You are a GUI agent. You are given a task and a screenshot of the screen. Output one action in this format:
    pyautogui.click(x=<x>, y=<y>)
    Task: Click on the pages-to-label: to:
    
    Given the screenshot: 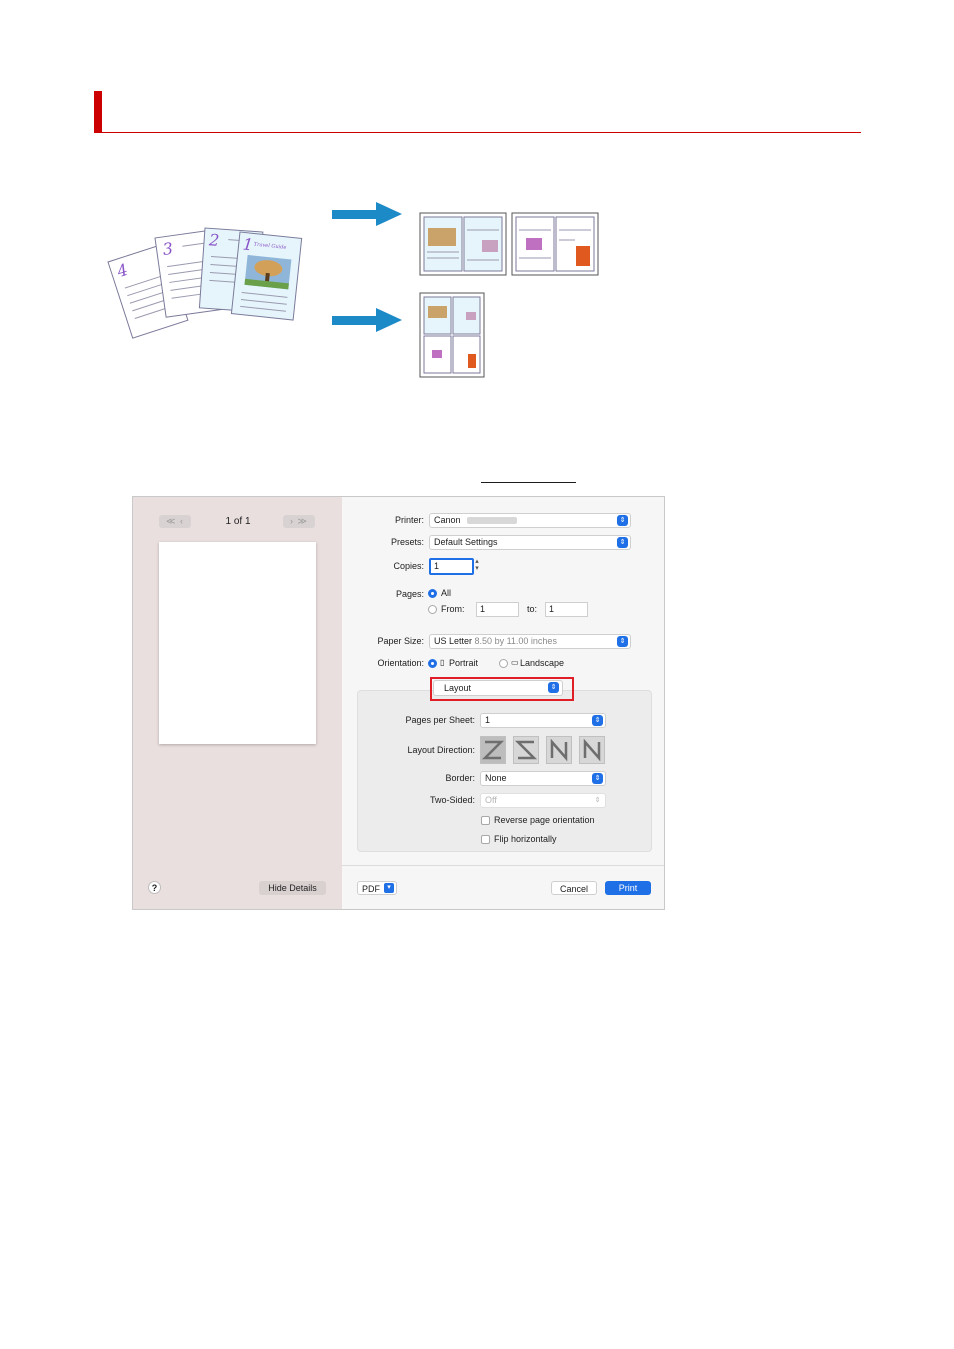 What is the action you would take?
    pyautogui.click(x=532, y=609)
    